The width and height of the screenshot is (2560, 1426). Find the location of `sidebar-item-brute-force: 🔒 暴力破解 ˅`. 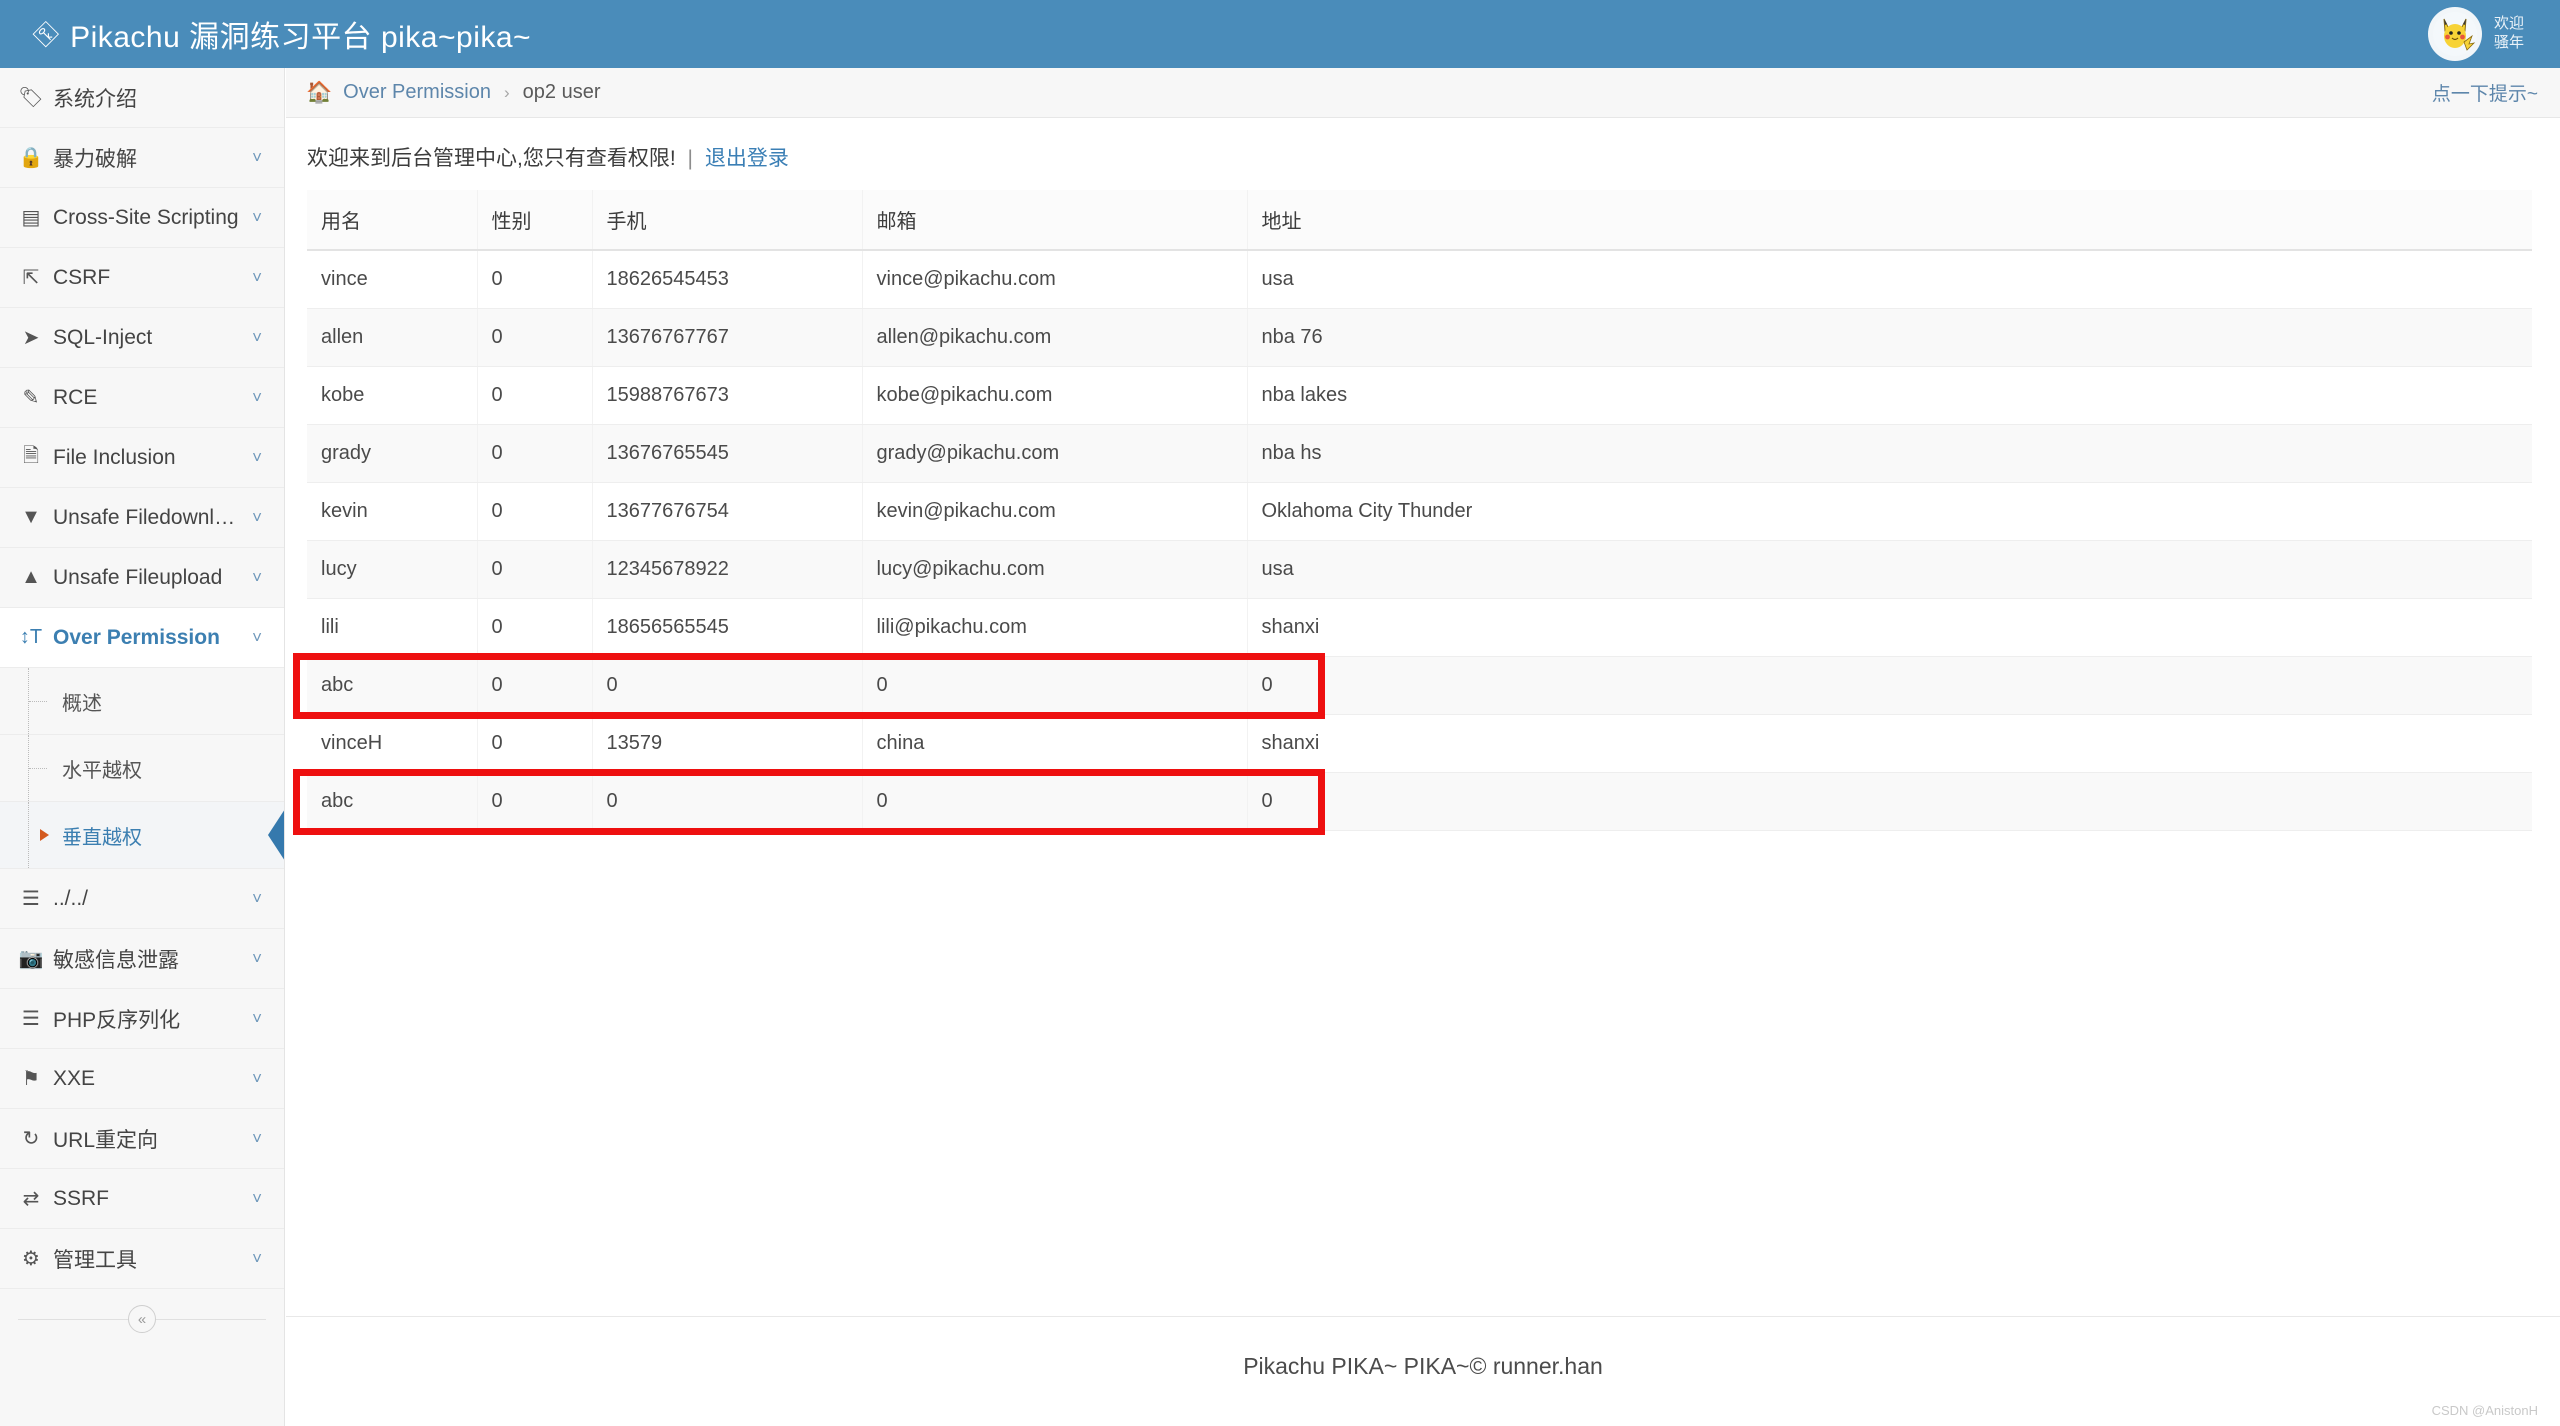

sidebar-item-brute-force: 🔒 暴力破解 ˅ is located at coordinates (142, 158).